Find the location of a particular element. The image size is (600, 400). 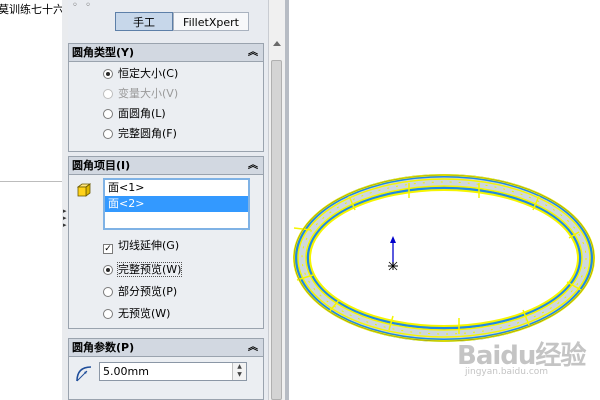

spin-up-icon: ▲ is located at coordinates (239, 367).